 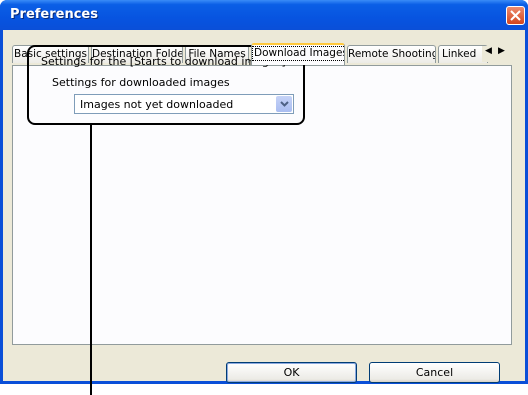 What do you see at coordinates (54, 14) in the screenshot?
I see `window-title: Preferences` at bounding box center [54, 14].